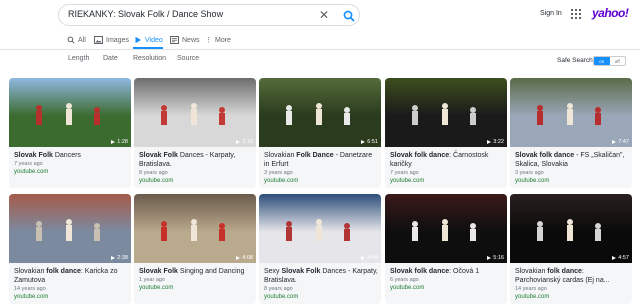  What do you see at coordinates (531, 289) in the screenshot?
I see `video-age: 14 years ago` at bounding box center [531, 289].